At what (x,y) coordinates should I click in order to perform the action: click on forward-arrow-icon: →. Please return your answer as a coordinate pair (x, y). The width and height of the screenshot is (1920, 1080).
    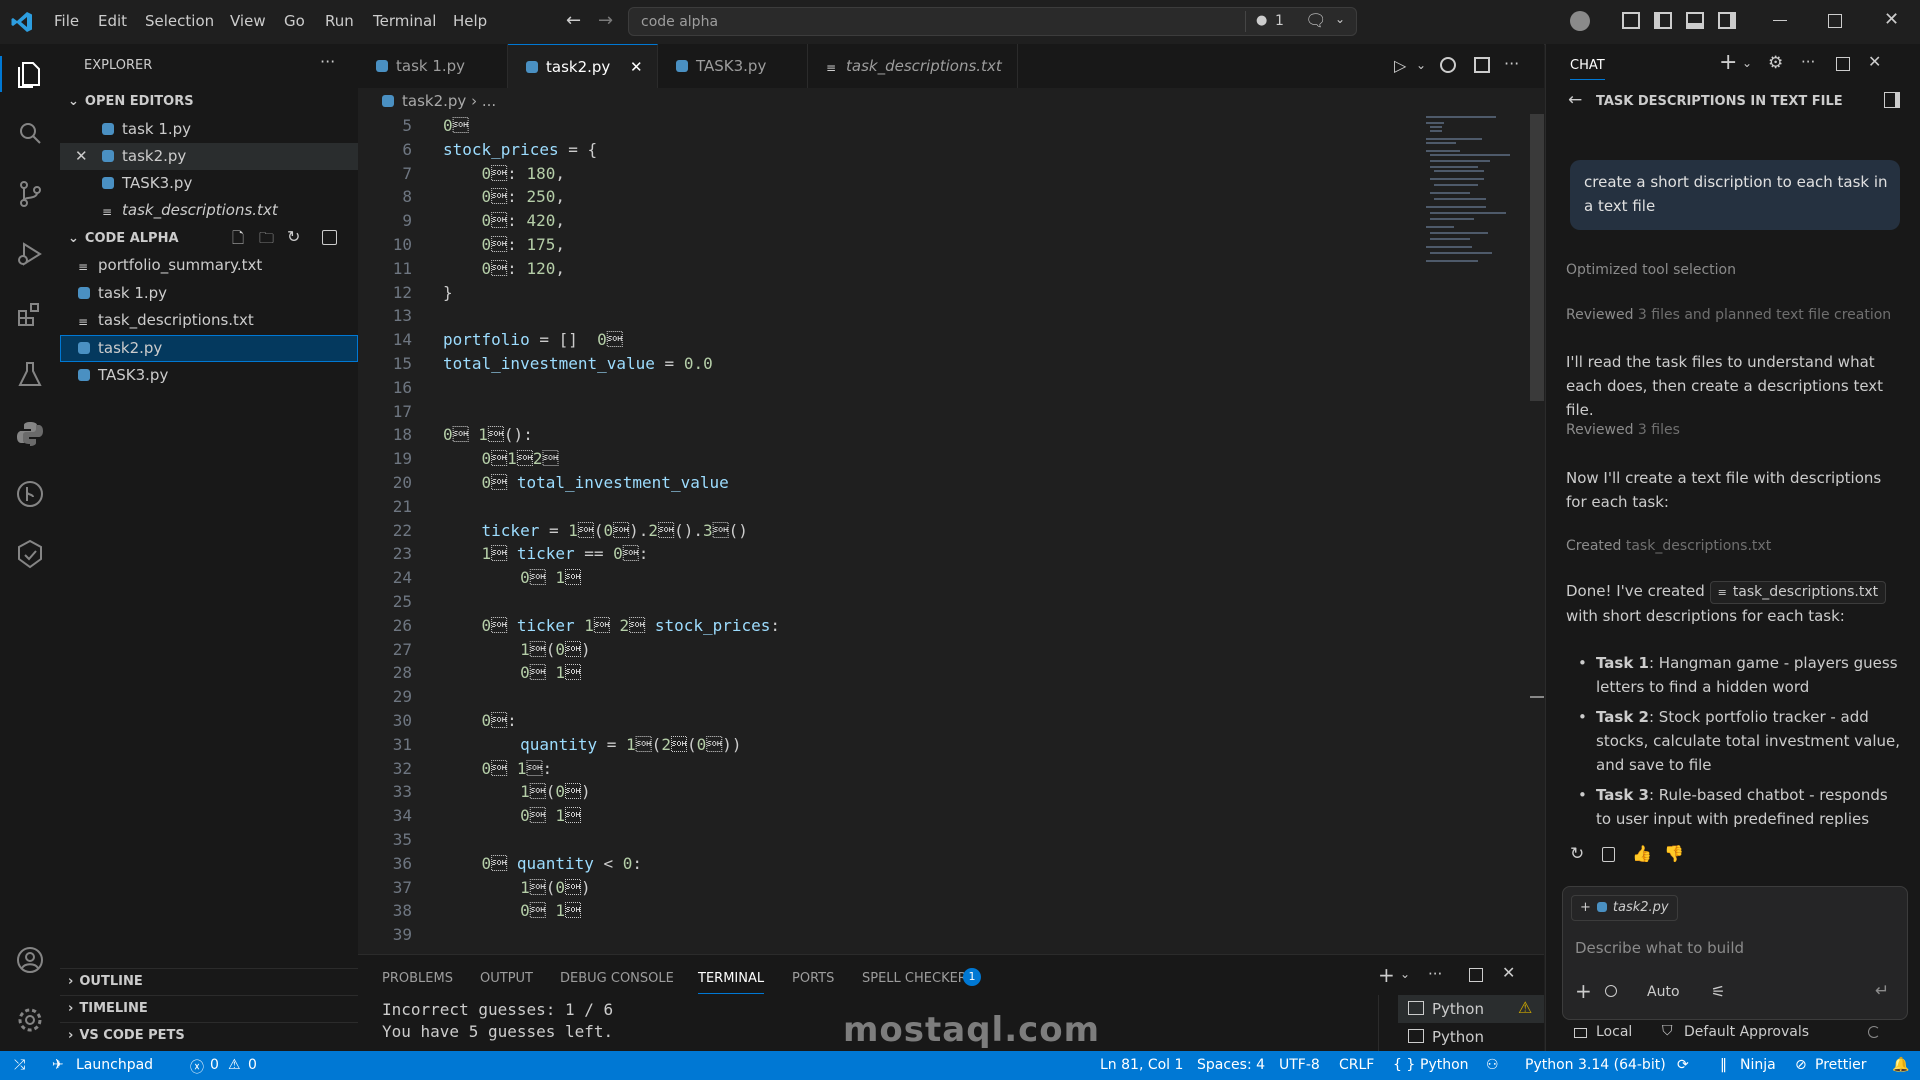
    Looking at the image, I should click on (605, 20).